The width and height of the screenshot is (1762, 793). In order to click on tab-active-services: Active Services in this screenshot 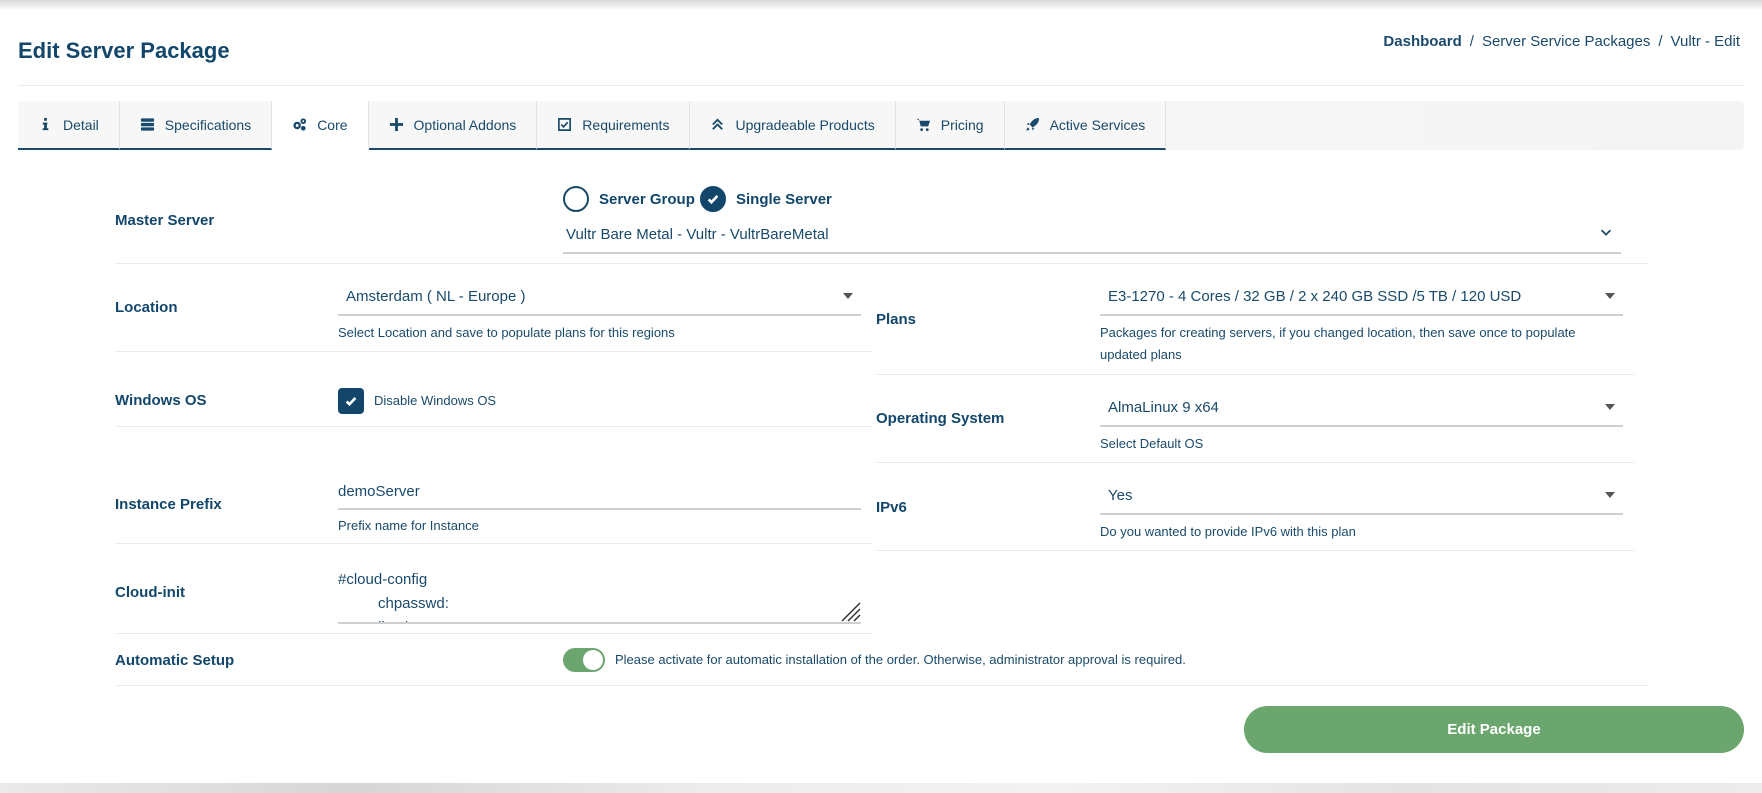, I will do `click(1085, 125)`.